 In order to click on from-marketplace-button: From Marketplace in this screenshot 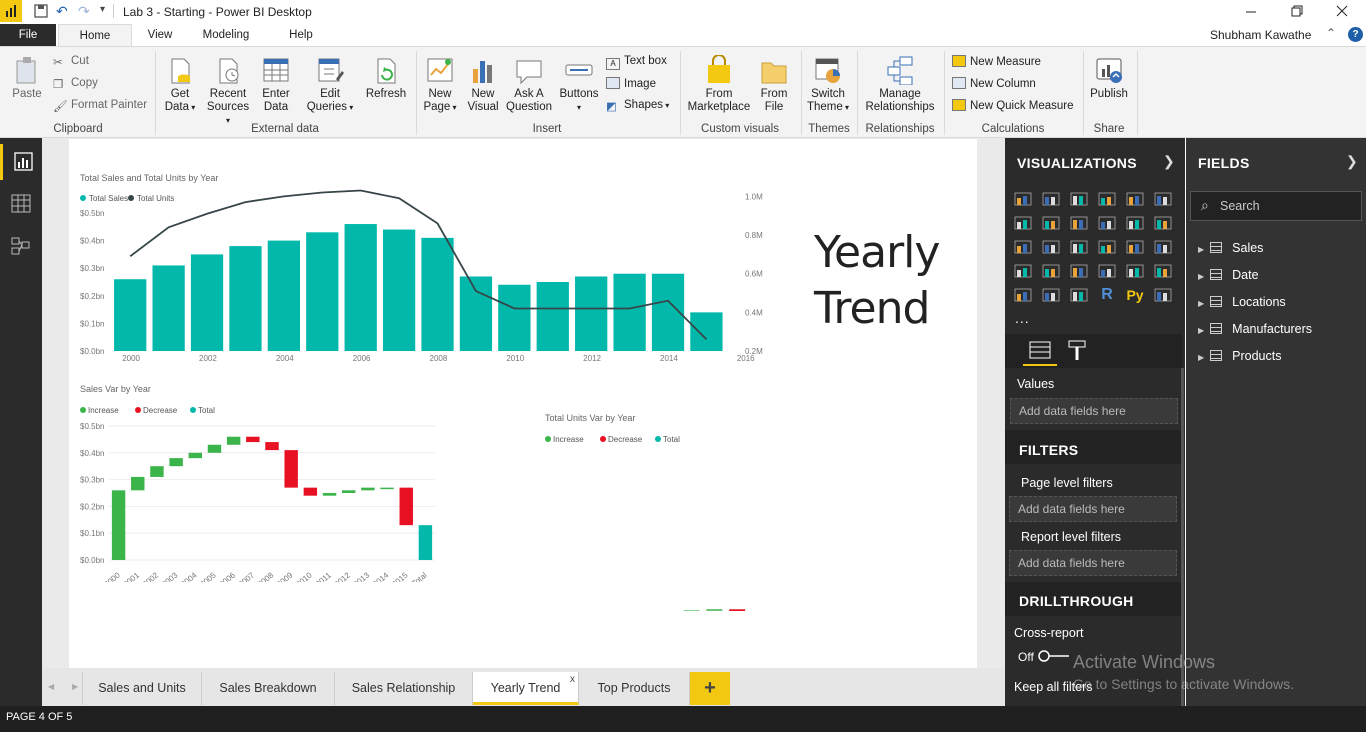, I will do `click(719, 84)`.